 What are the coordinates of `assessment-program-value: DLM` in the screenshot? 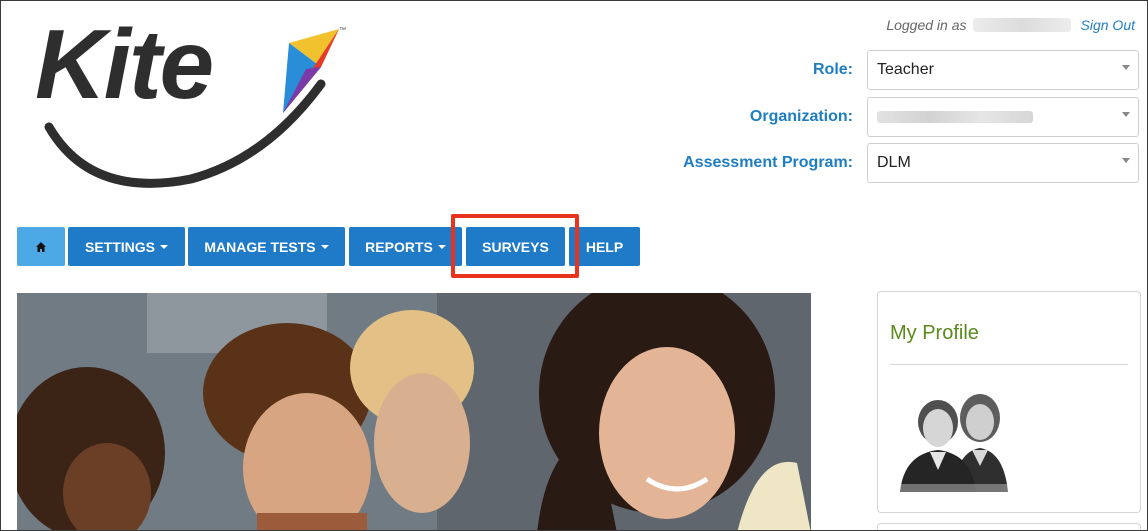 It's located at (894, 162).